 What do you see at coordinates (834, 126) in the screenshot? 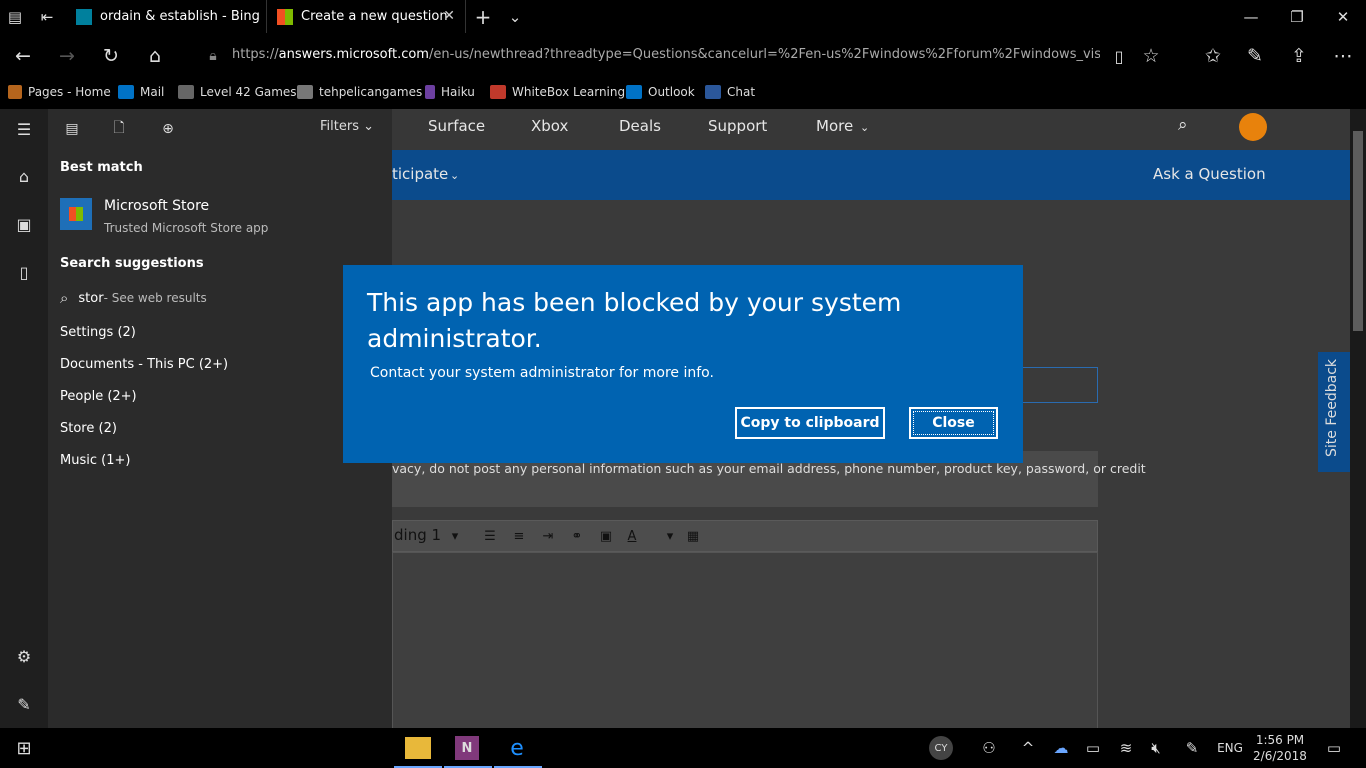
I see `nav-more: More` at bounding box center [834, 126].